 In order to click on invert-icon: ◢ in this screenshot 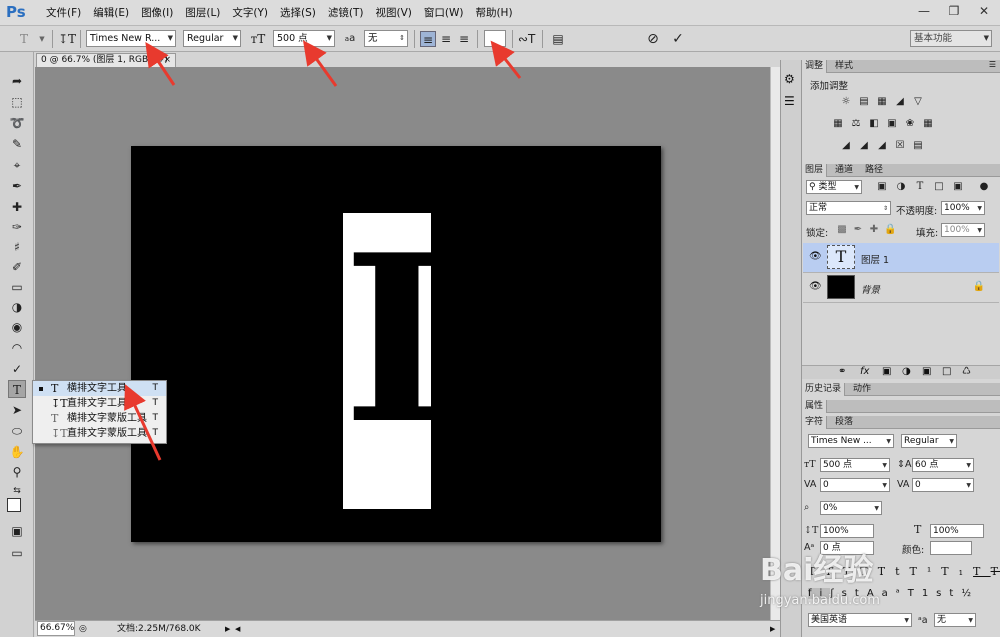, I will do `click(846, 146)`.